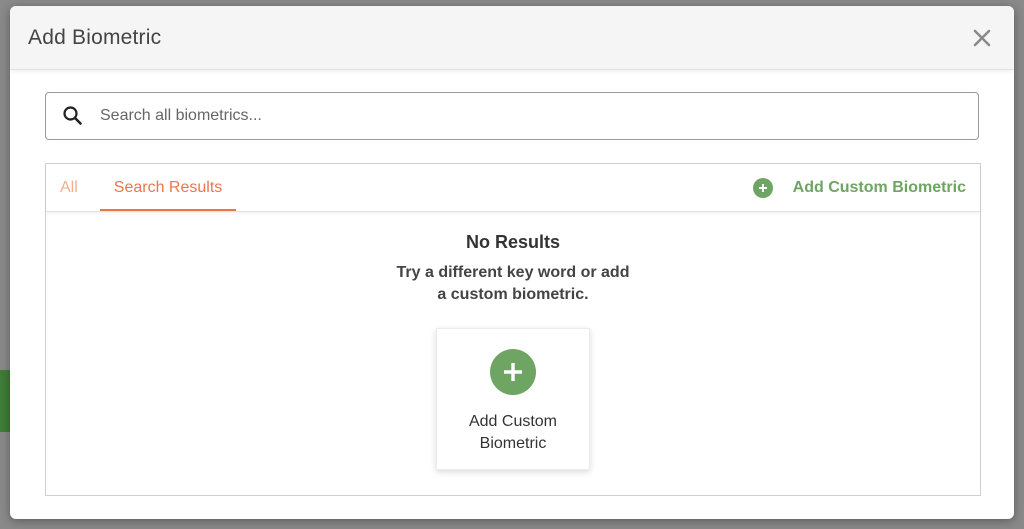 This screenshot has height=529, width=1024. I want to click on tab-search-results: Search Results, so click(168, 187).